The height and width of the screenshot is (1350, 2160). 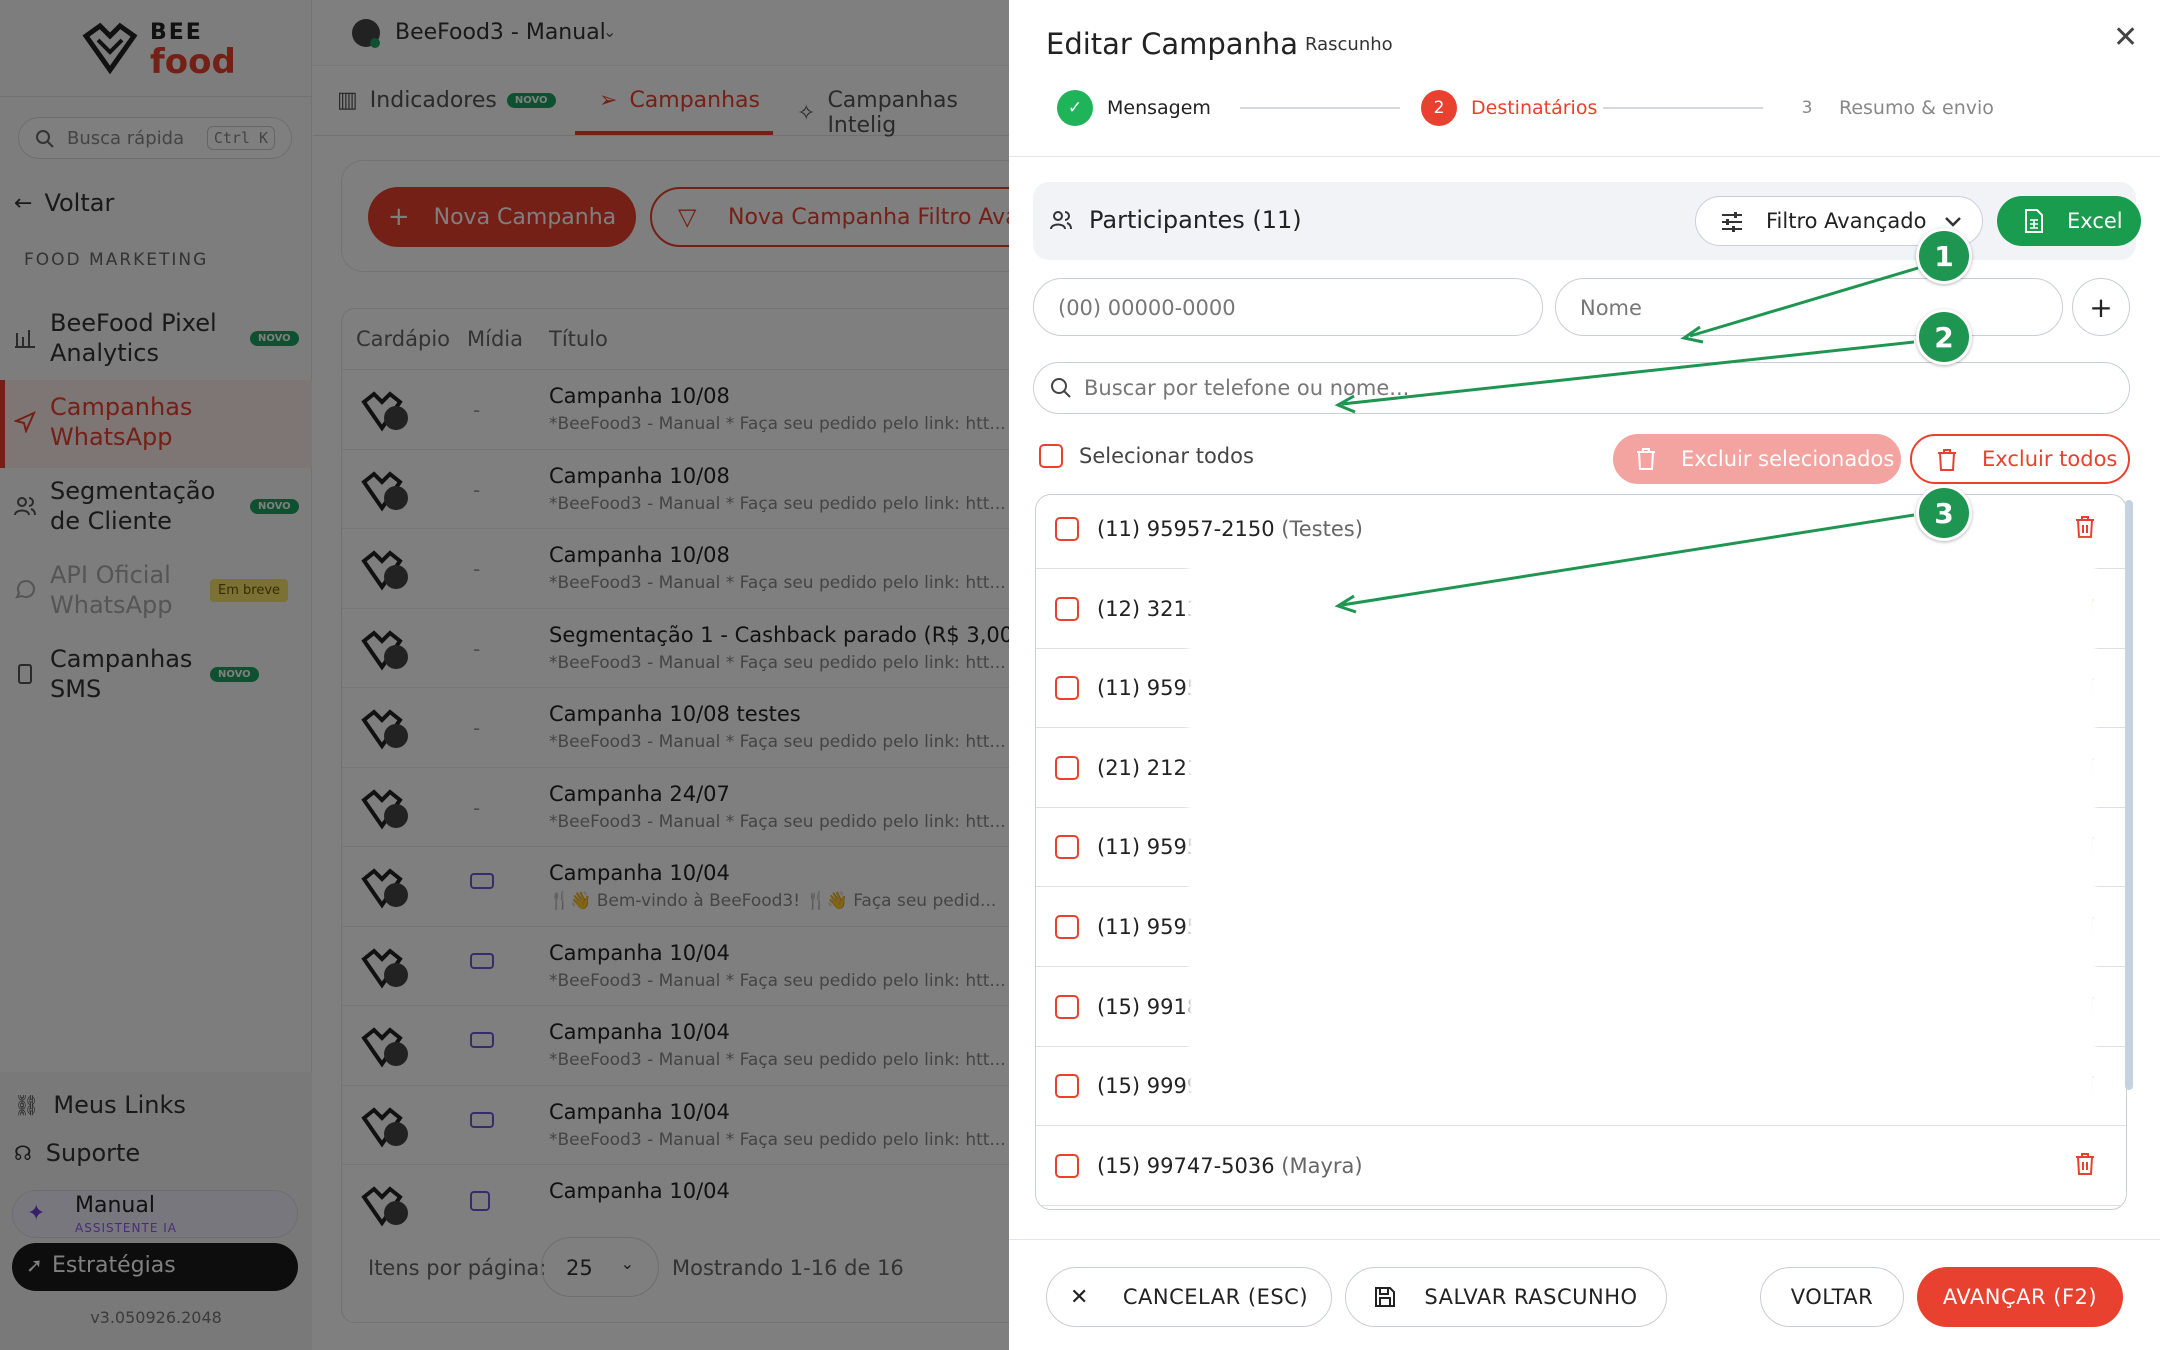 What do you see at coordinates (1944, 256) in the screenshot?
I see `callout-badge: 1` at bounding box center [1944, 256].